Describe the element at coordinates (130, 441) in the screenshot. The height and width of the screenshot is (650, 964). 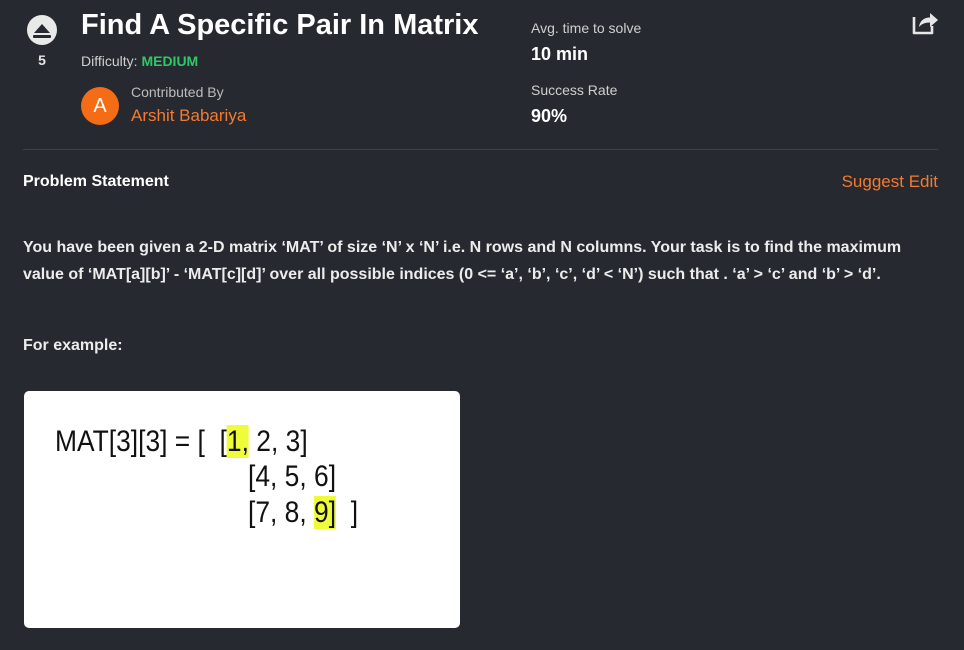
I see `matrix-prefix: MAT[3][3] = [` at that location.